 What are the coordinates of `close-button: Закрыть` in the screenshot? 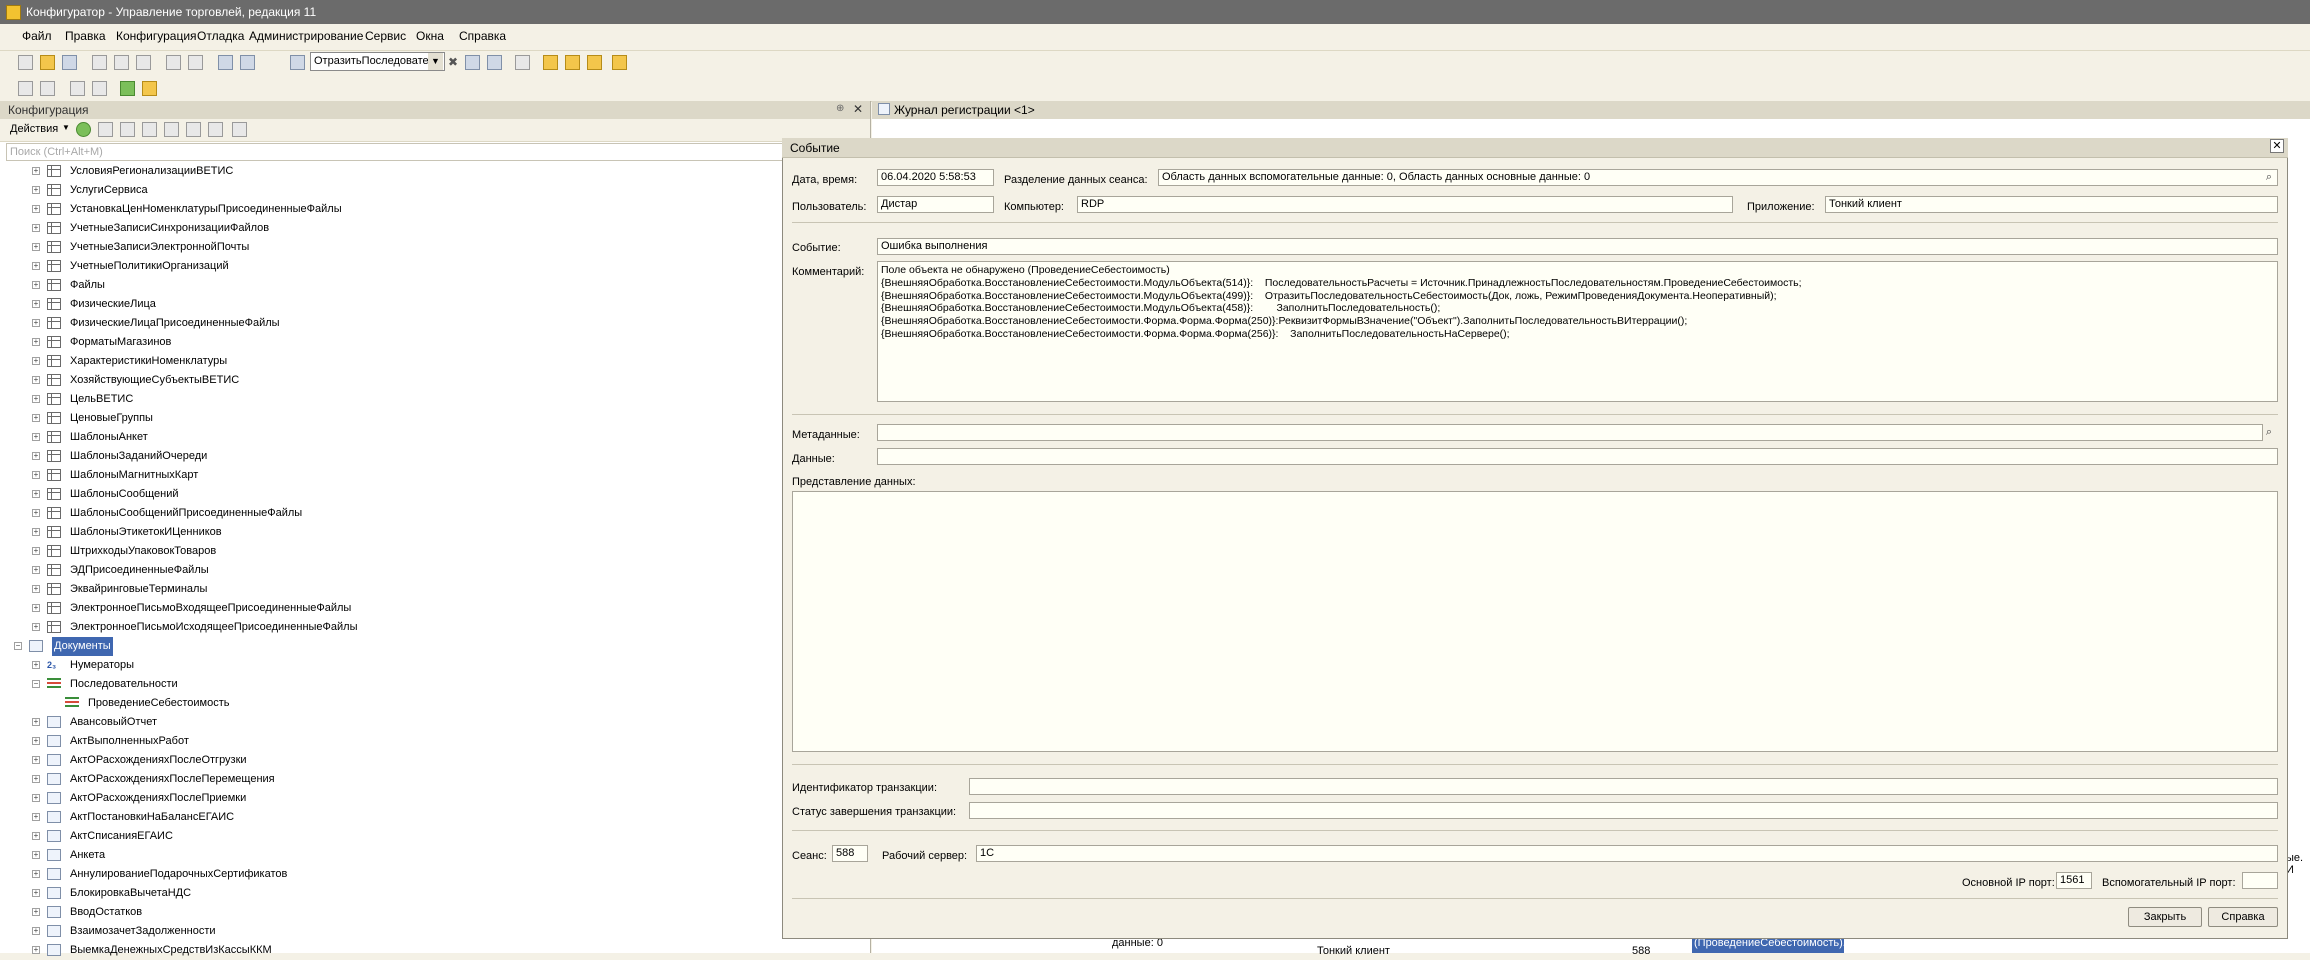 It's located at (2165, 917).